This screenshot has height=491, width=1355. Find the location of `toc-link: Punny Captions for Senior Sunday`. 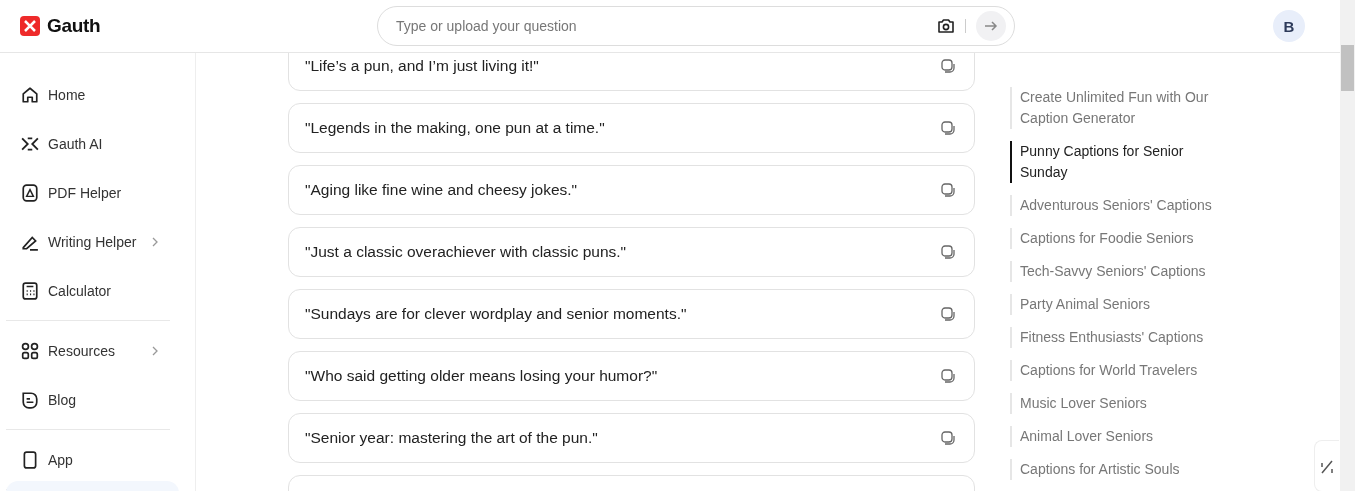

toc-link: Punny Captions for Senior Sunday is located at coordinates (1112, 162).